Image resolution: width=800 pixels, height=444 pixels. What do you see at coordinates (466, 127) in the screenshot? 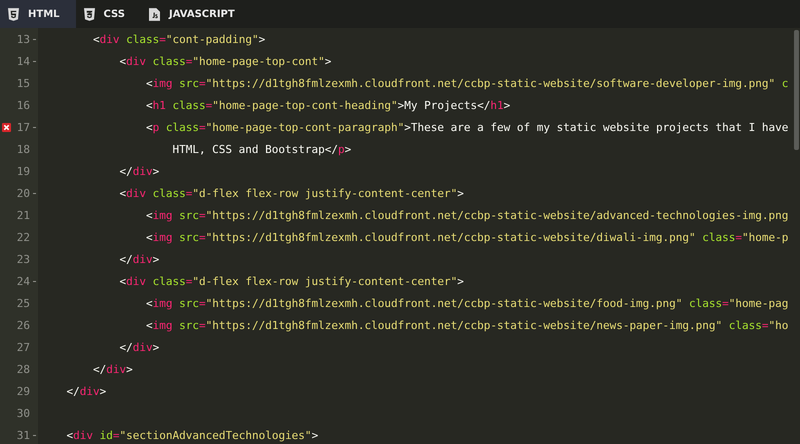
I see `code-line: <p class="home-page-top-cont-paragraph">These are a few of my static website projects that I have` at bounding box center [466, 127].